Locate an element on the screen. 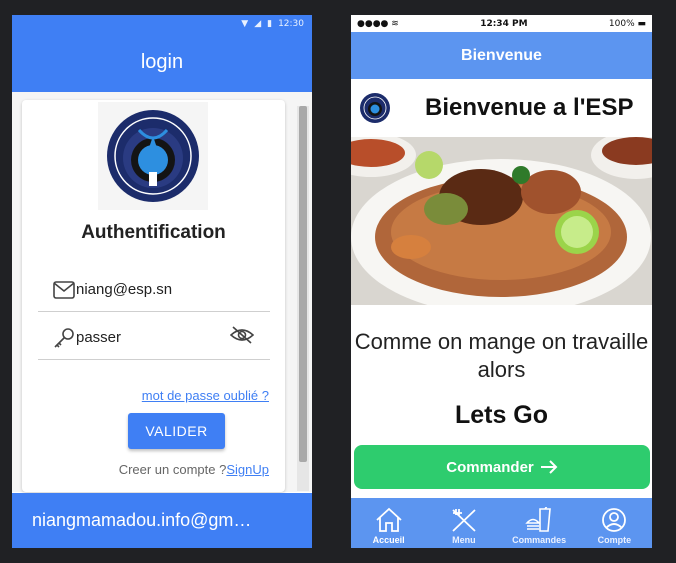  email-value: niang@esp.sn is located at coordinates (173, 289).